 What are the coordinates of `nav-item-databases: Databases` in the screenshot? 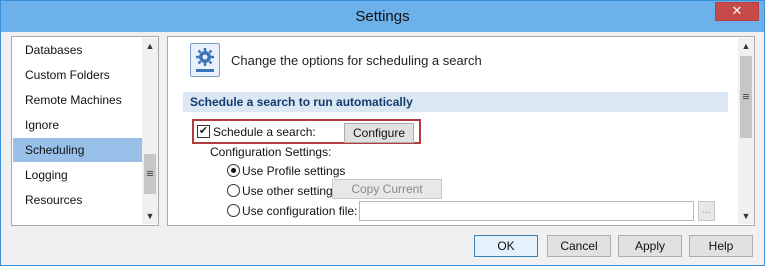 It's located at (78, 50).